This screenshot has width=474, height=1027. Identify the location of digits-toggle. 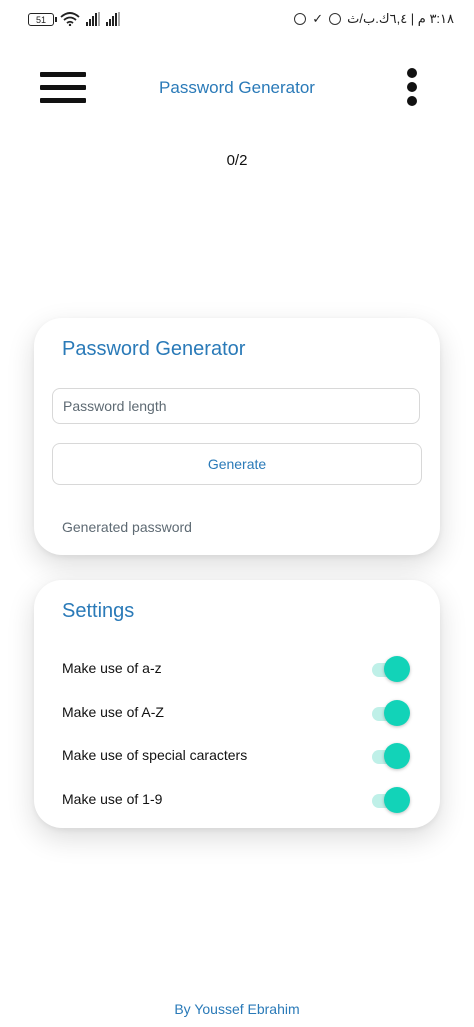
(390, 800).